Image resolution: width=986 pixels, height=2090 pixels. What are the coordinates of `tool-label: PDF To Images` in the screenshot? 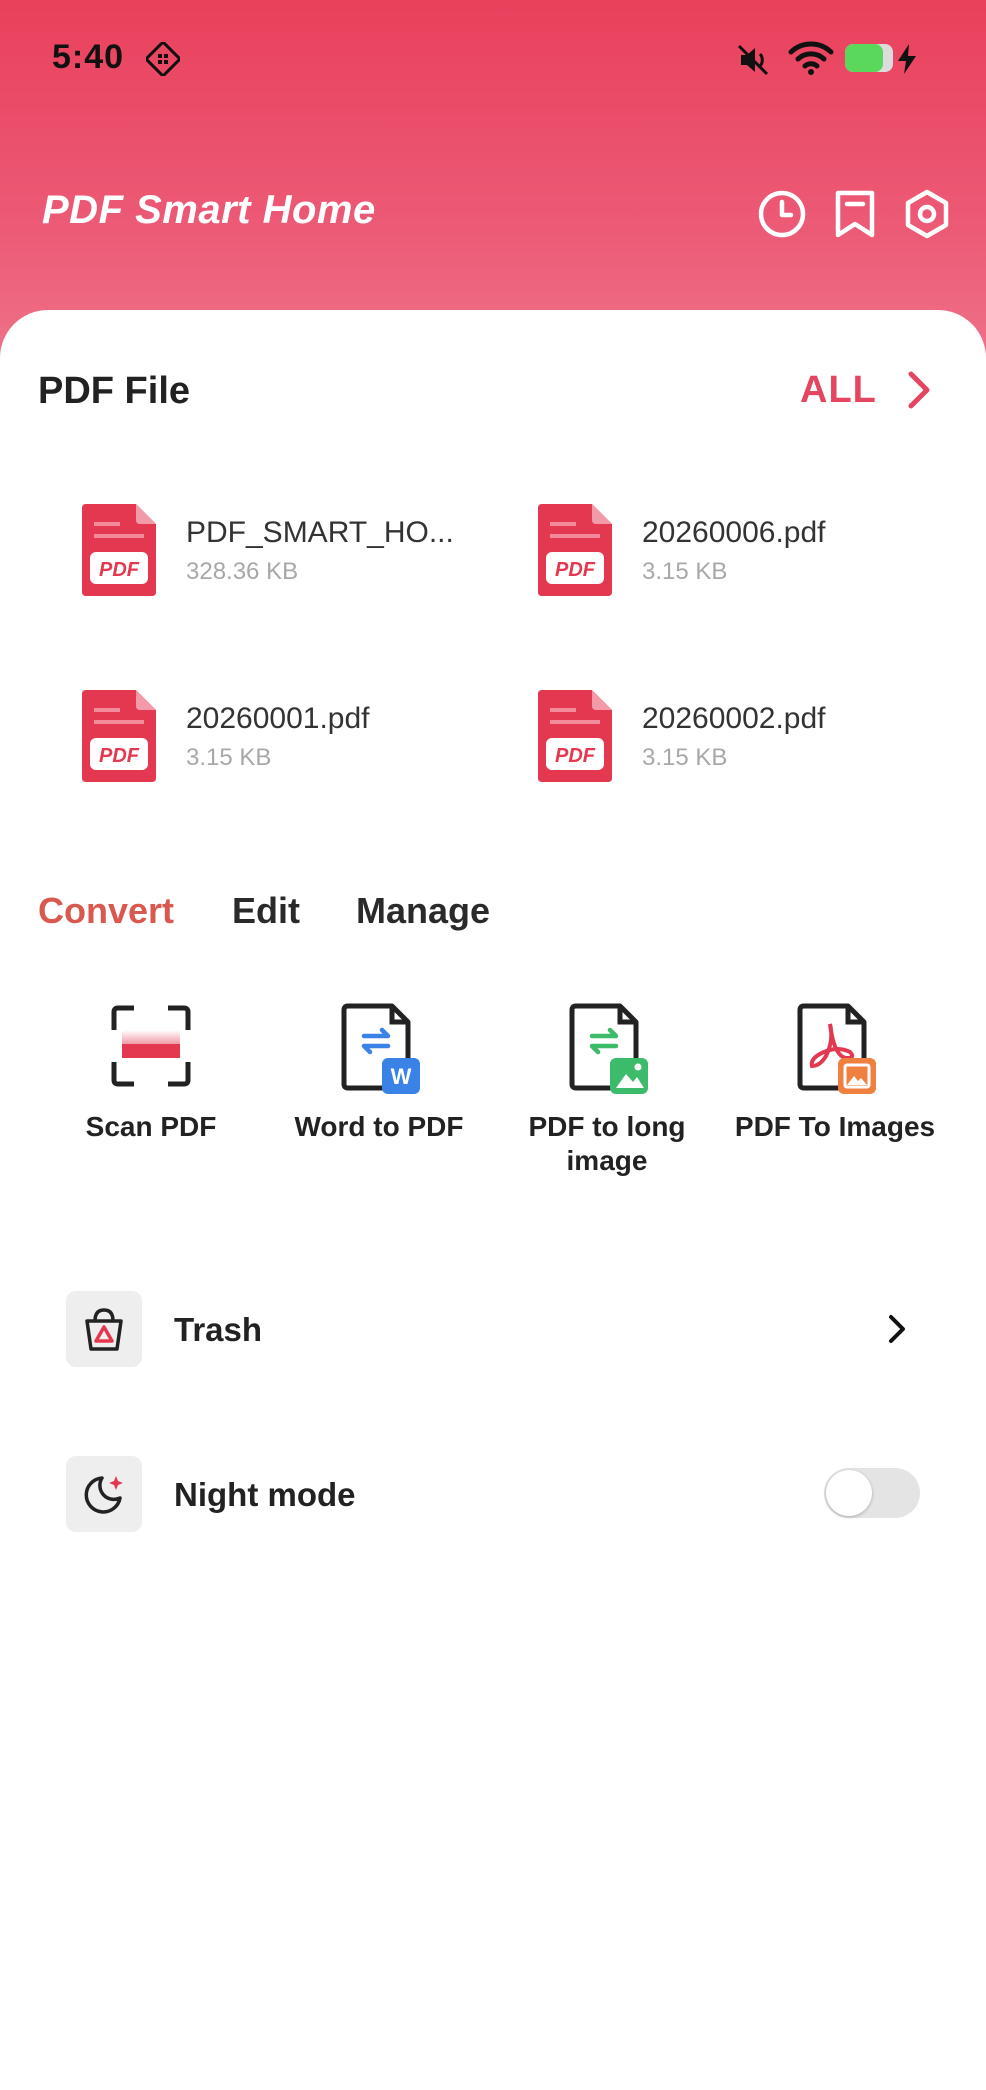 It's located at (835, 1126).